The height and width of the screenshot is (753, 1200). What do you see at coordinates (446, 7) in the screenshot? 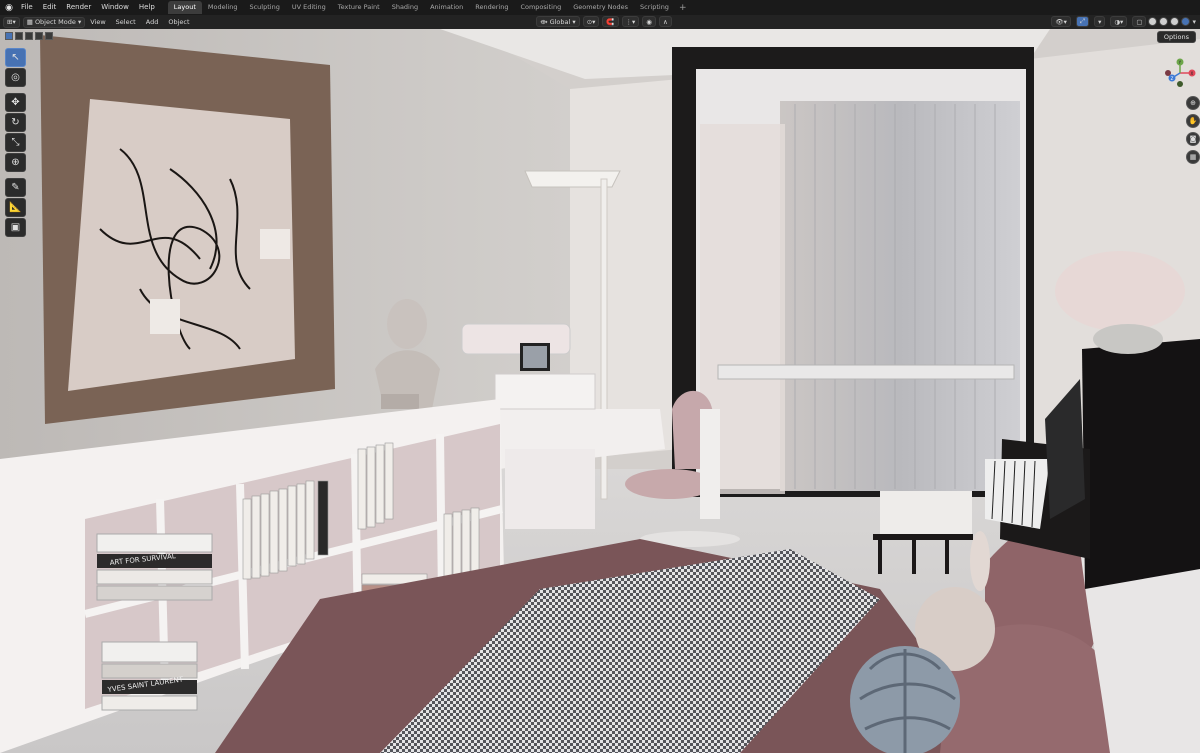
I see `tab-animation: Animation` at bounding box center [446, 7].